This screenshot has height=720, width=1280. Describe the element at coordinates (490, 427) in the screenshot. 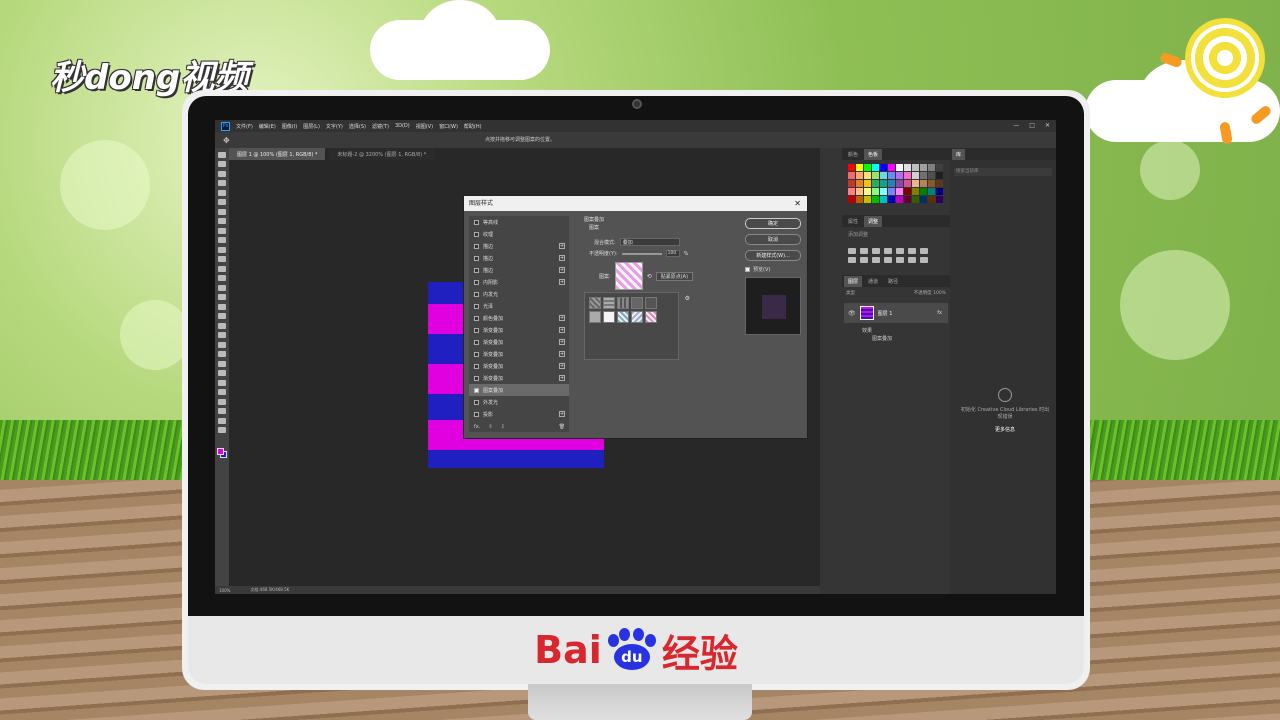

I see `move-up-button: ⇧` at that location.